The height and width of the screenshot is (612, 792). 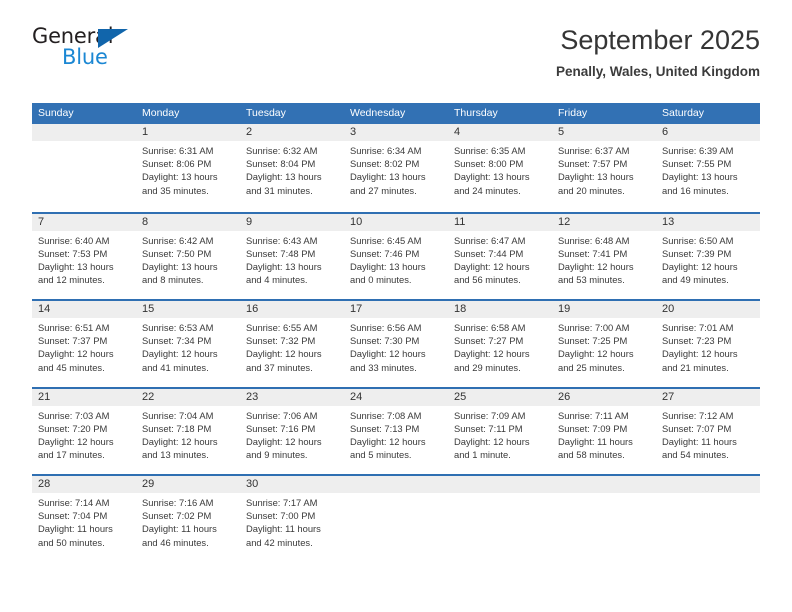 I want to click on day-number: 25, so click(x=460, y=396).